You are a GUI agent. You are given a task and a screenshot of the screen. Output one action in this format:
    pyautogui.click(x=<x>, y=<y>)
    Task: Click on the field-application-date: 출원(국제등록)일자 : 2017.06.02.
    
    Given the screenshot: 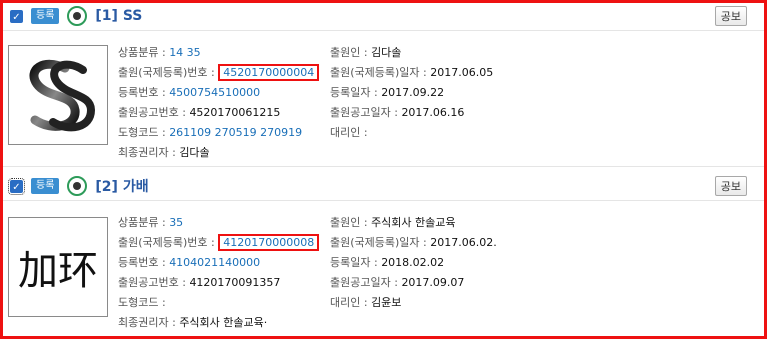 What is the action you would take?
    pyautogui.click(x=413, y=242)
    